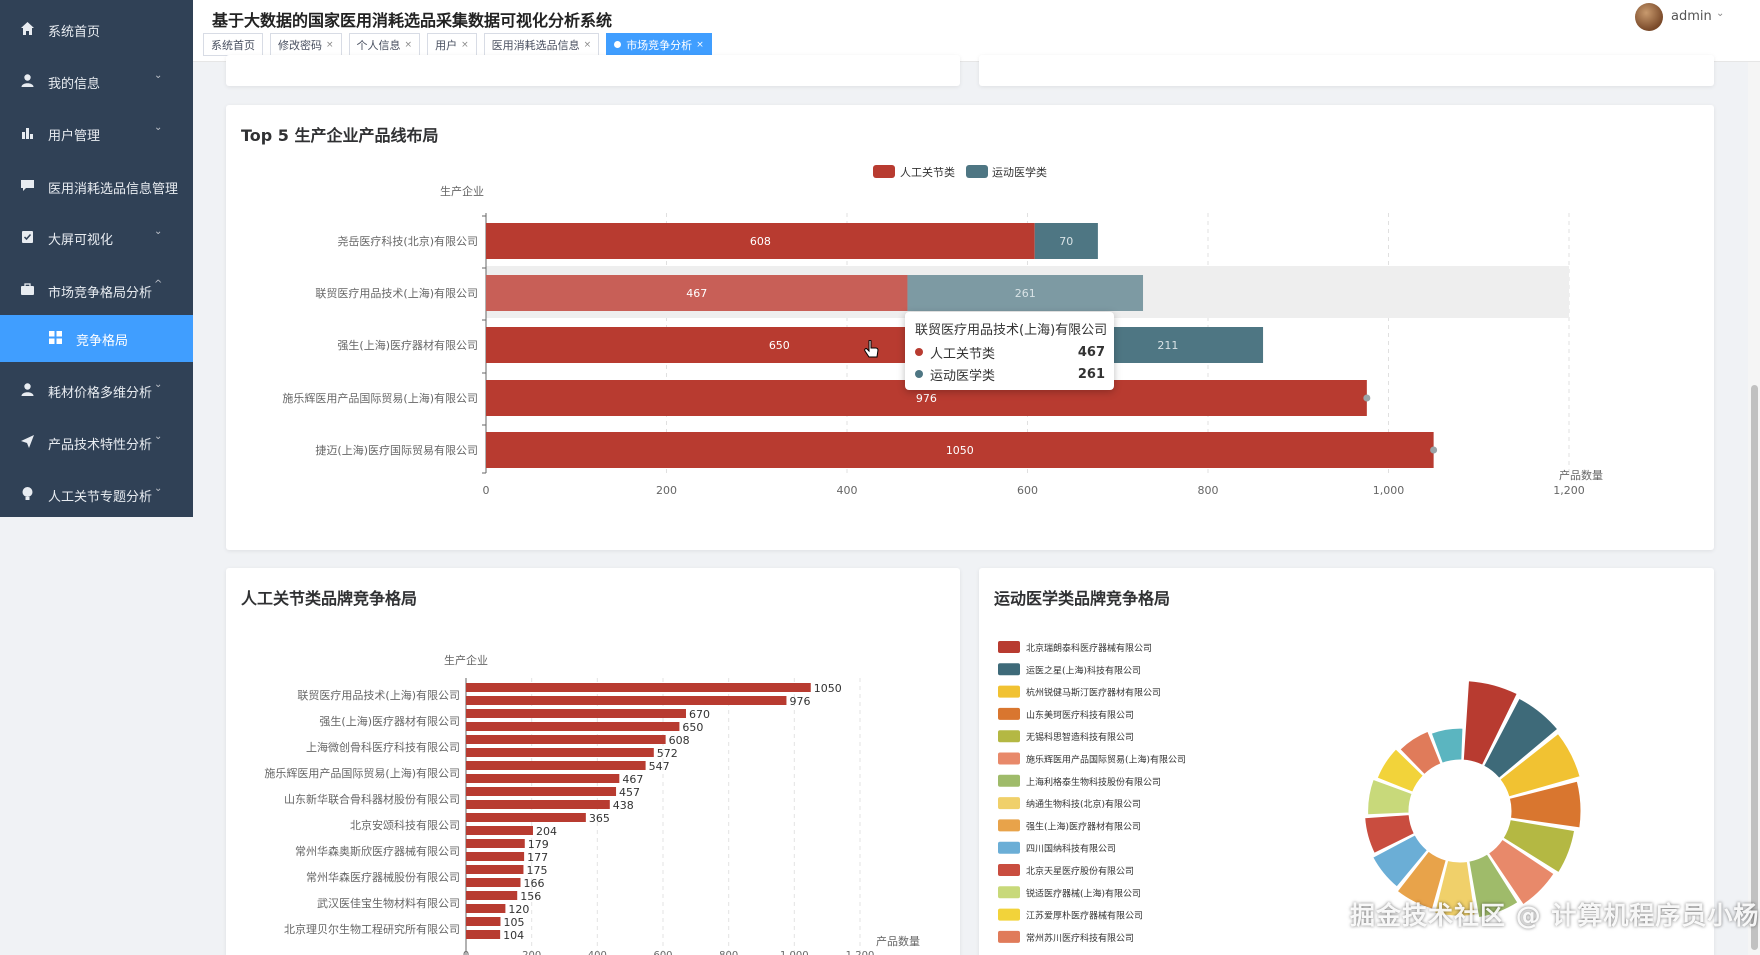  What do you see at coordinates (300, 45) in the screenshot?
I see `tag-label: 修改密码` at bounding box center [300, 45].